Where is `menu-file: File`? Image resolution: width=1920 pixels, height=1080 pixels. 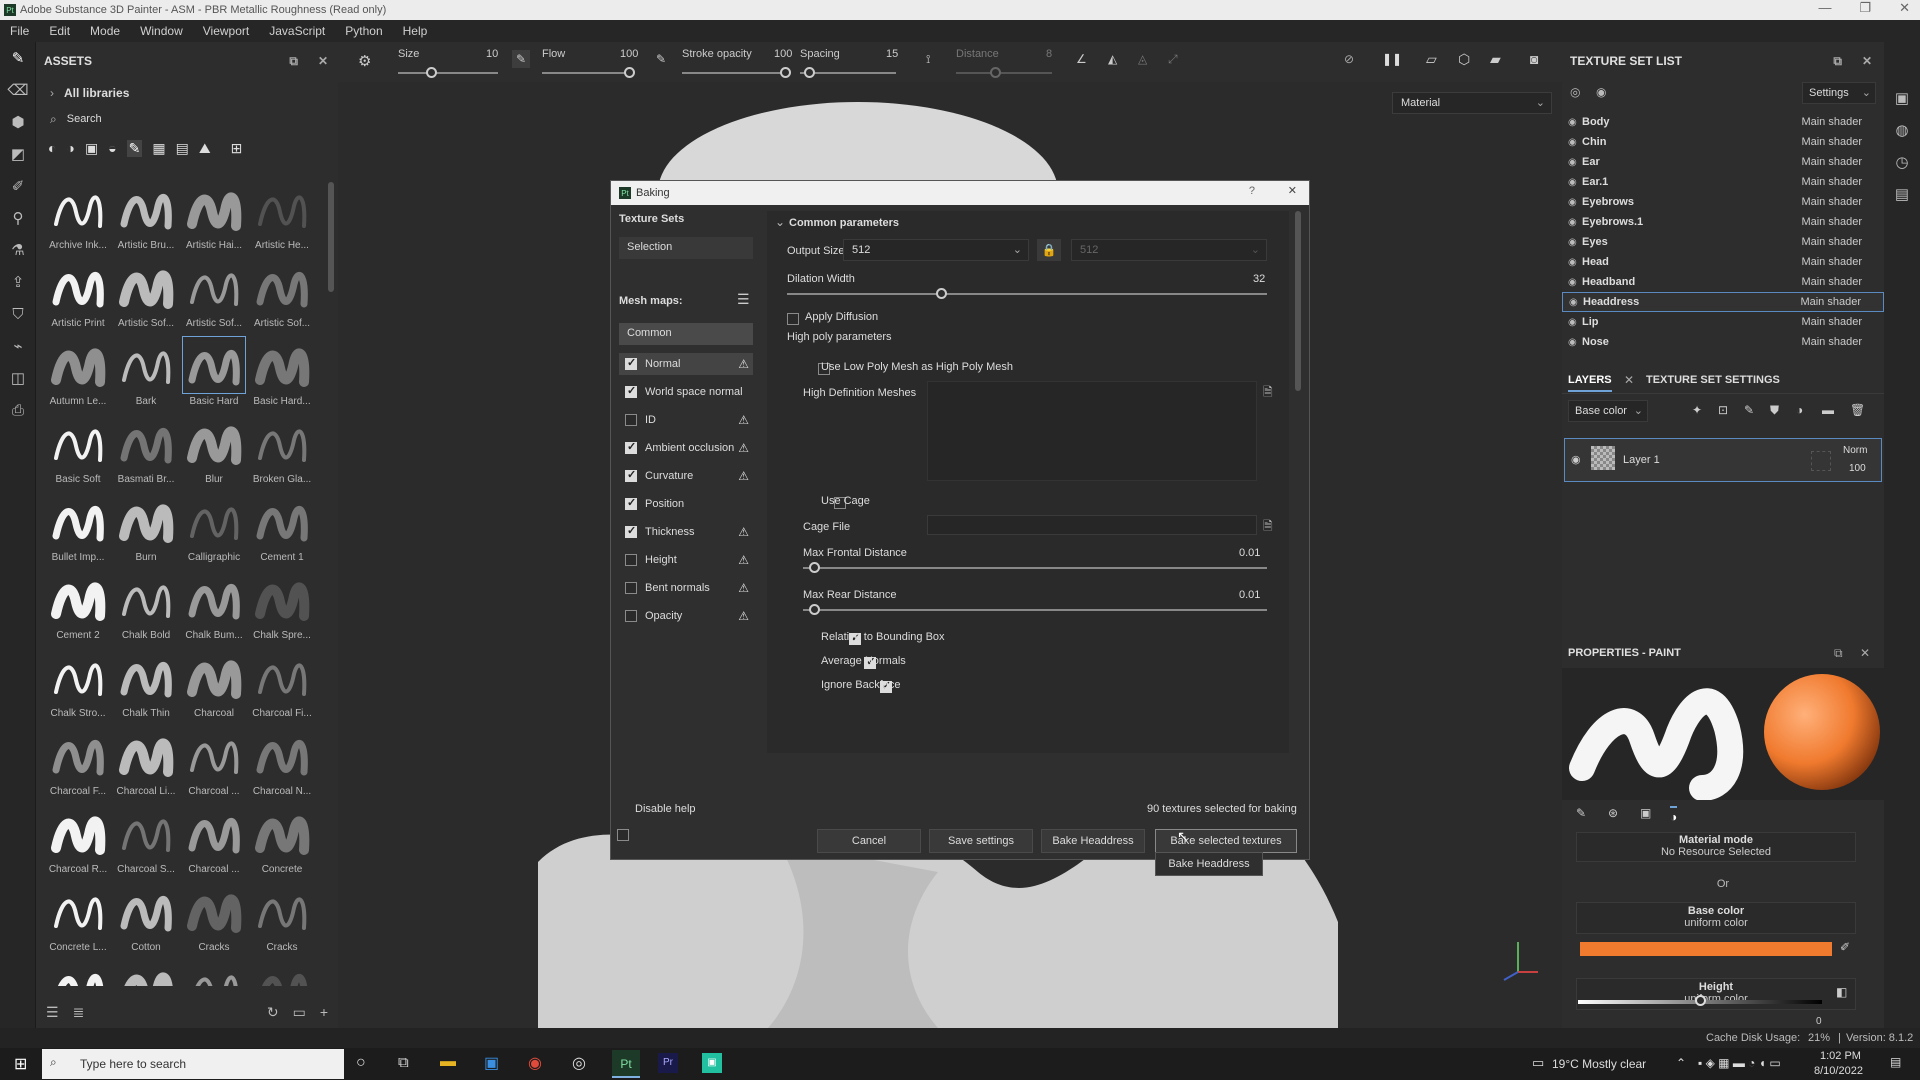 menu-file: File is located at coordinates (19, 31).